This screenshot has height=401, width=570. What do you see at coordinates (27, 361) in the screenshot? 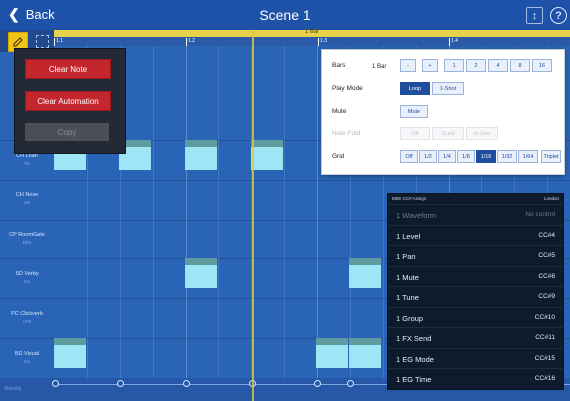
I see `track-note: C2` at bounding box center [27, 361].